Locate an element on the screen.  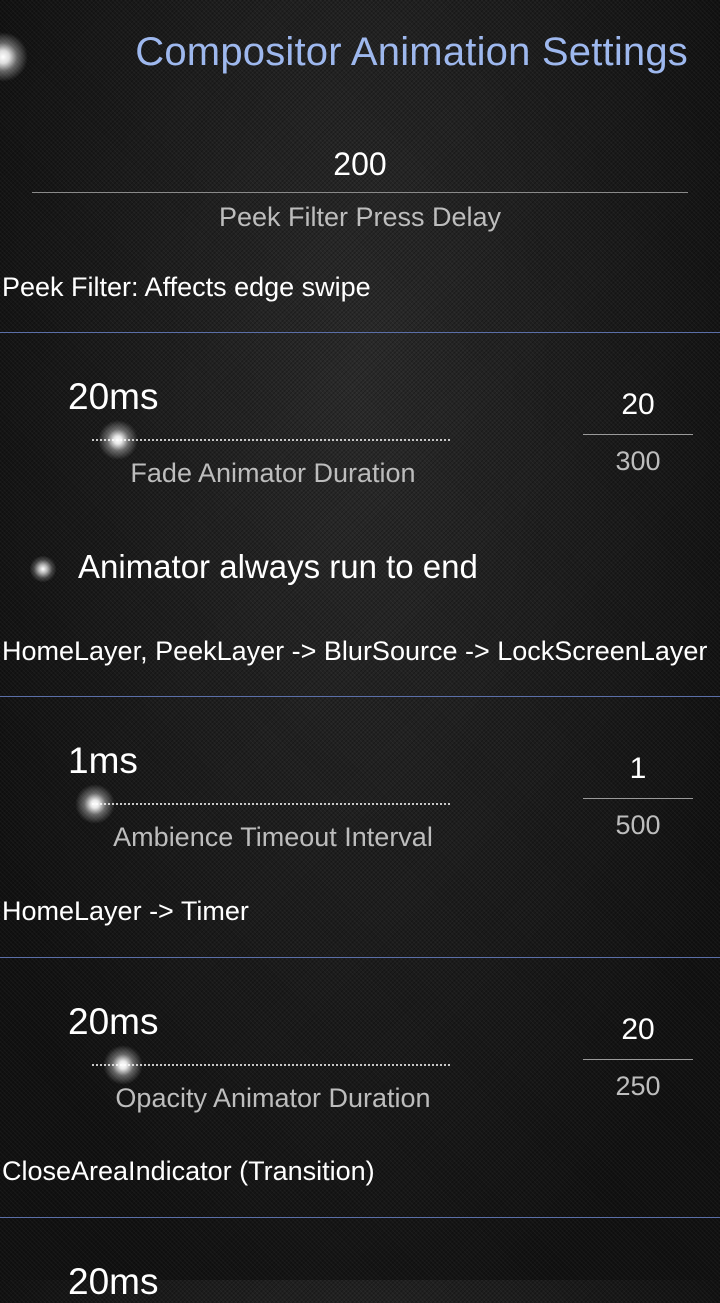
fade-animator-max: 300 is located at coordinates (638, 461).